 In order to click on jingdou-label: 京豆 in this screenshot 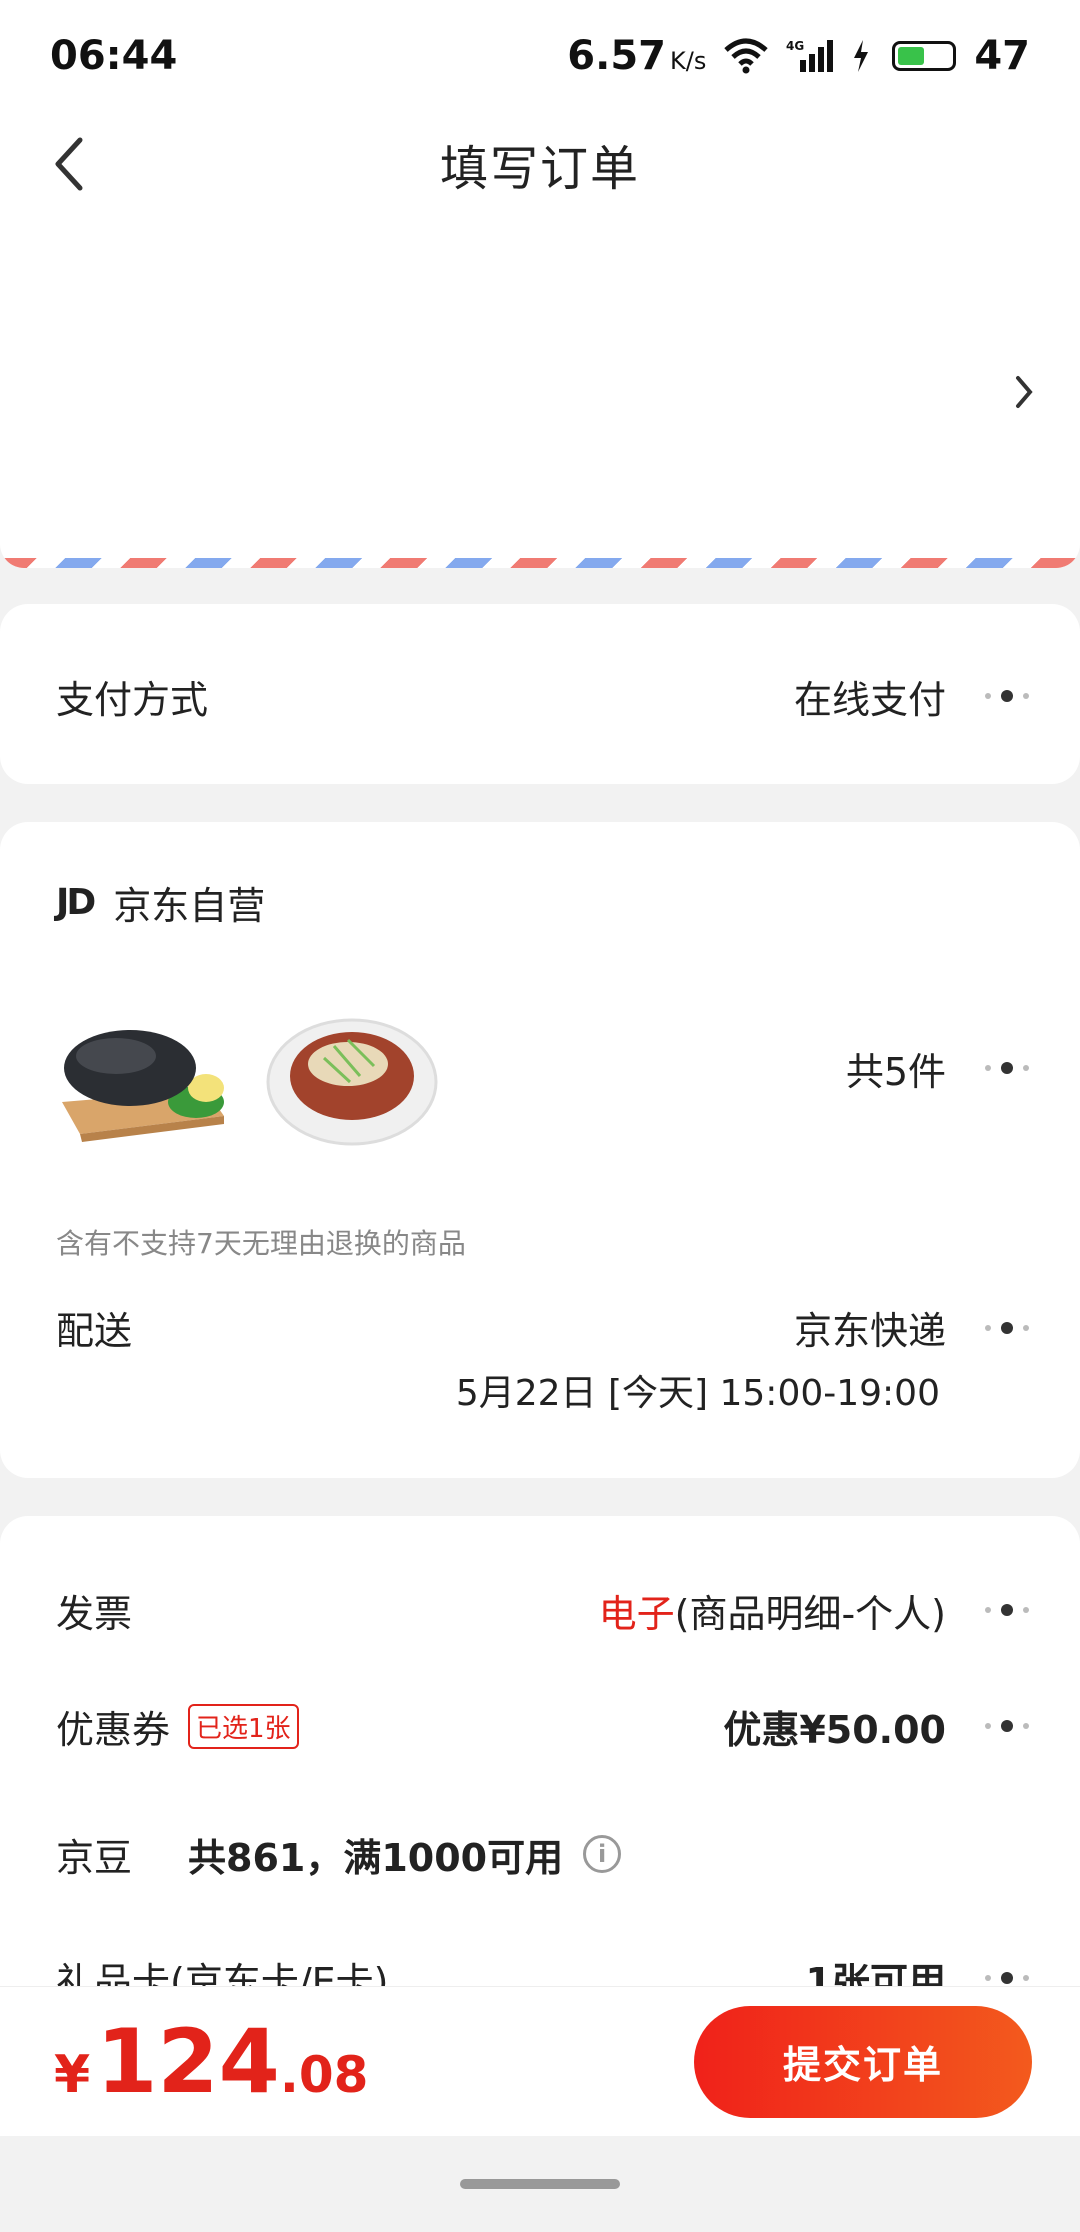, I will do `click(94, 1857)`.